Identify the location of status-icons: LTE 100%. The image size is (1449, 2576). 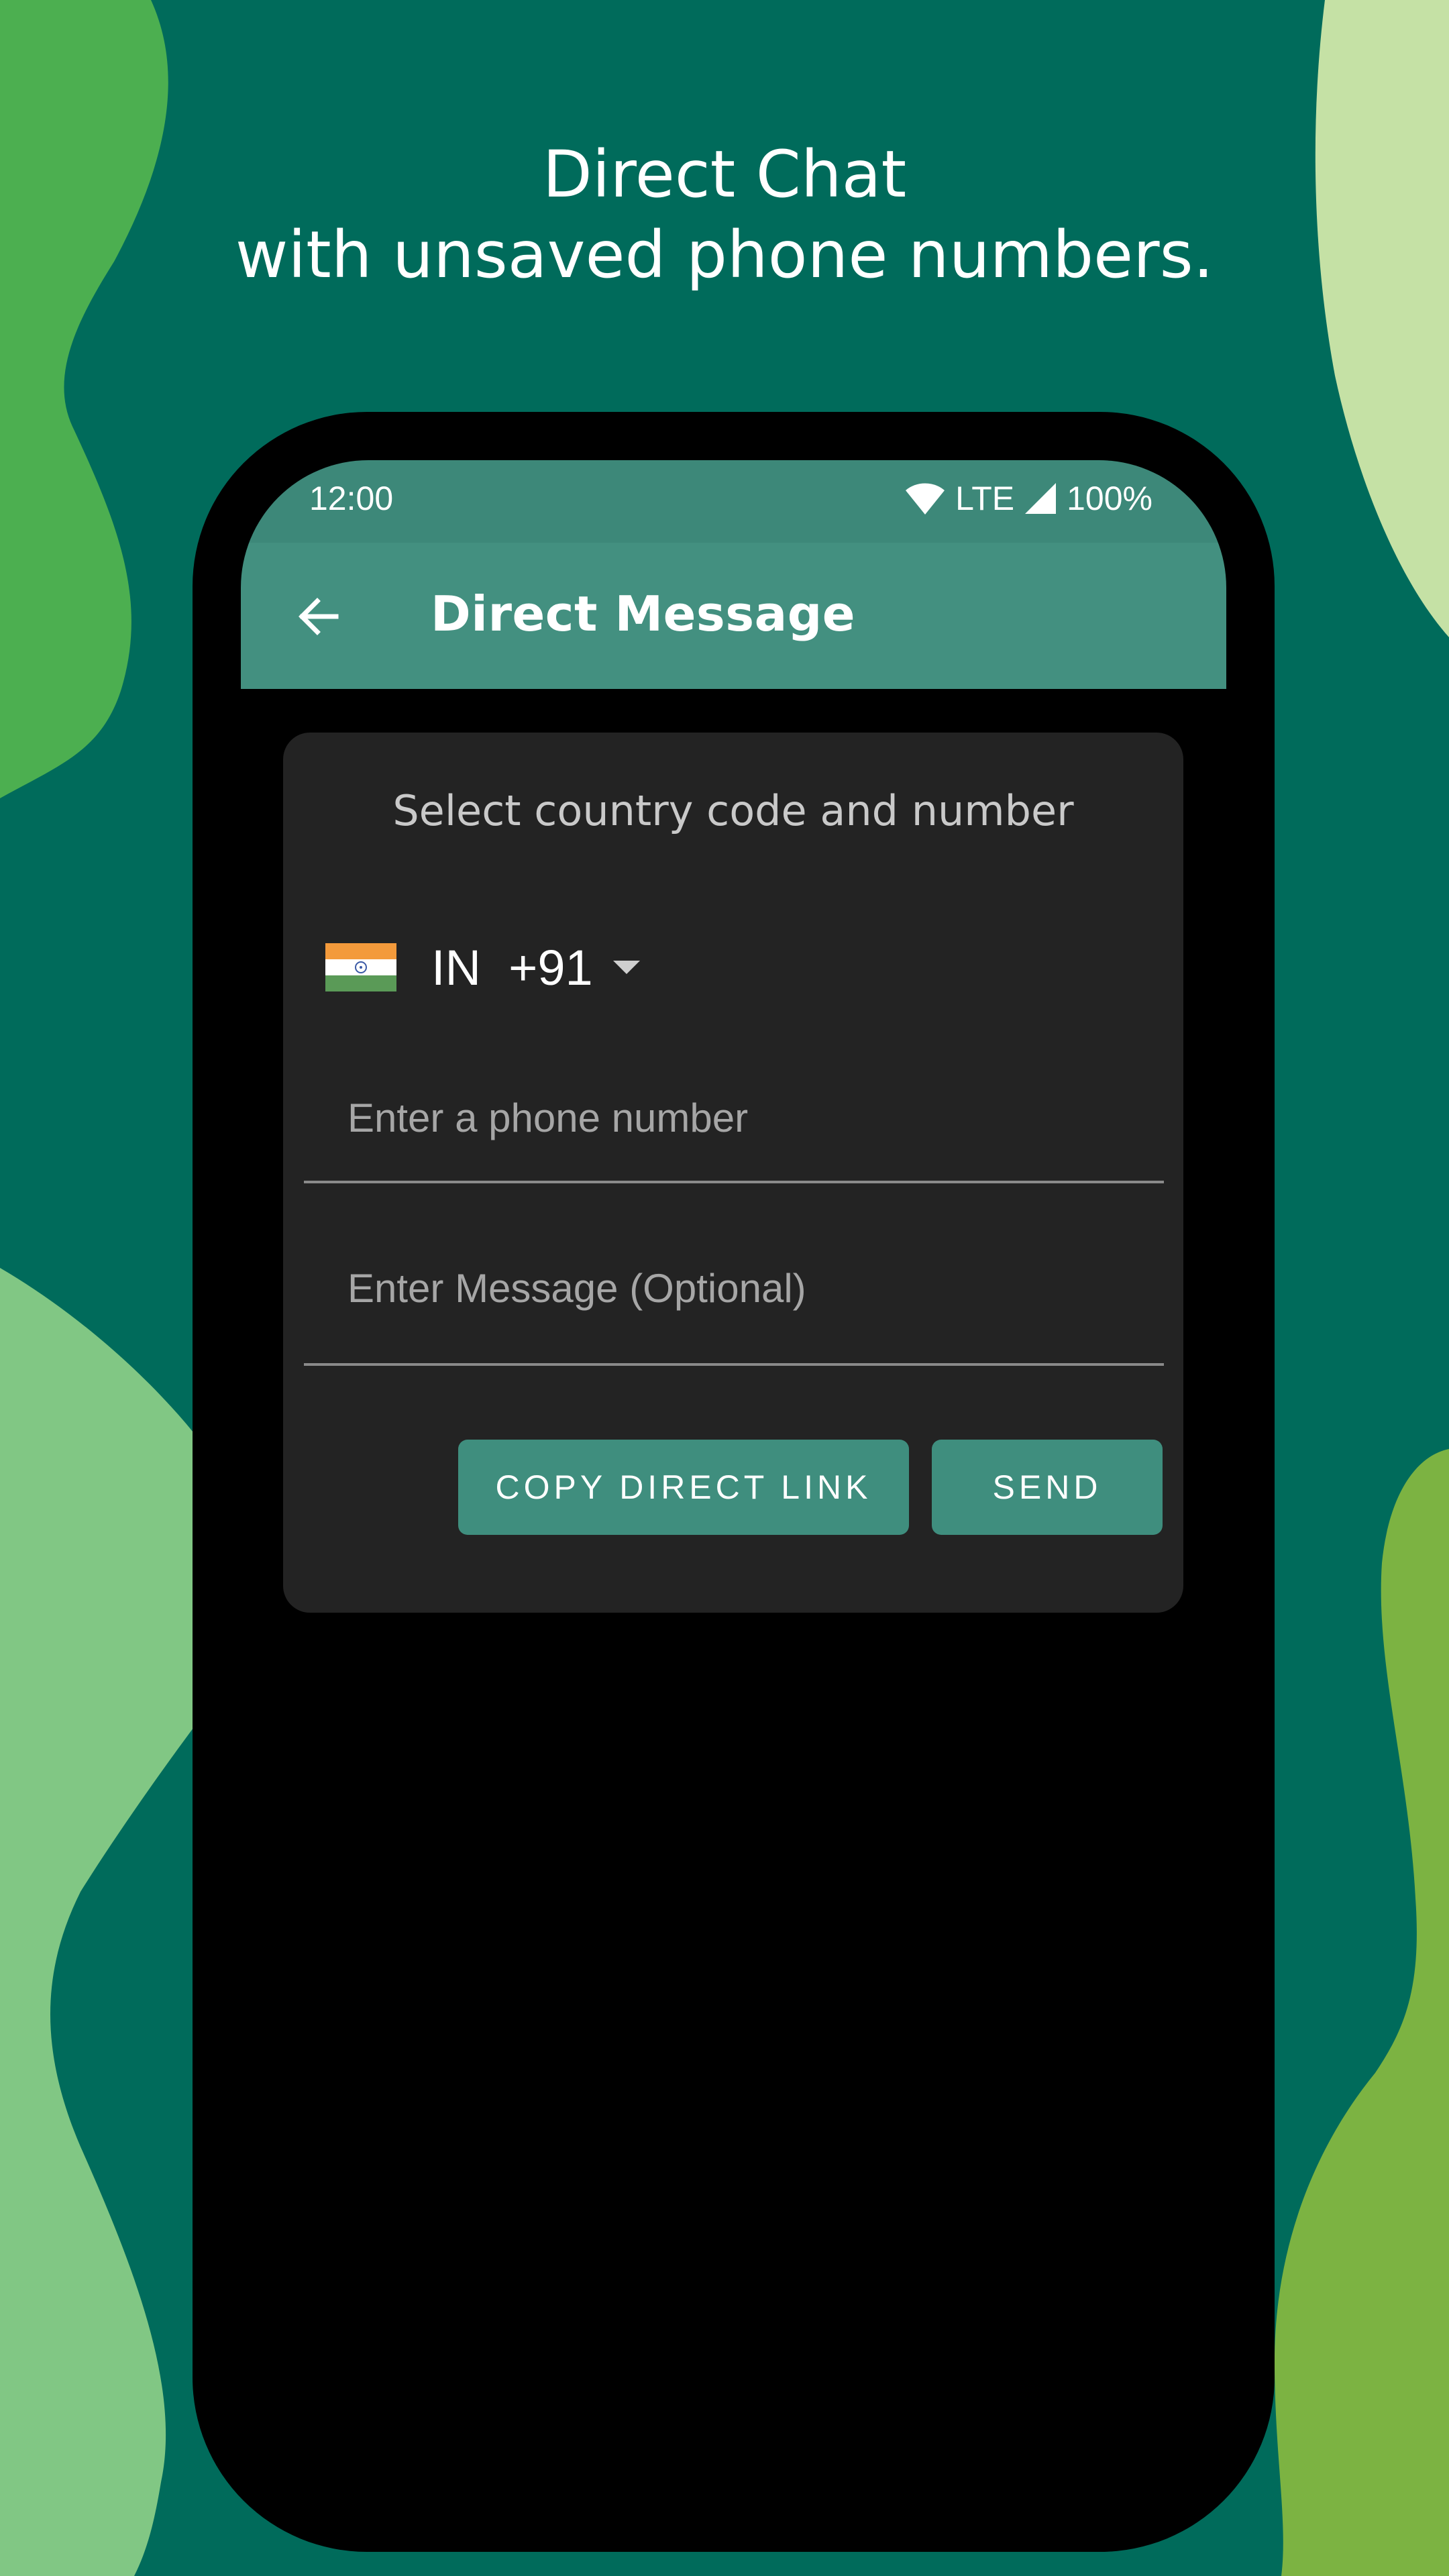
(1028, 498).